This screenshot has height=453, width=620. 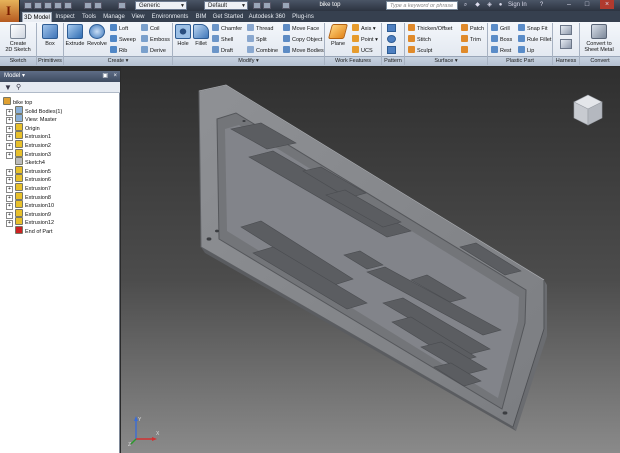 I want to click on chamfer-button: Chamfer, so click(x=227, y=28).